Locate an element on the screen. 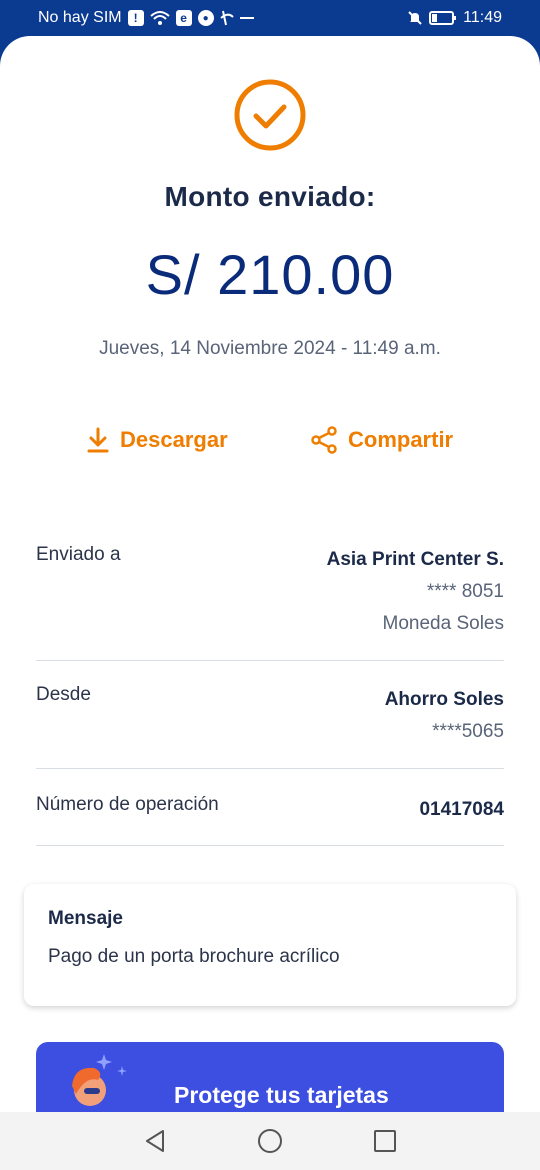  source-account-number: ****5065 is located at coordinates (468, 731).